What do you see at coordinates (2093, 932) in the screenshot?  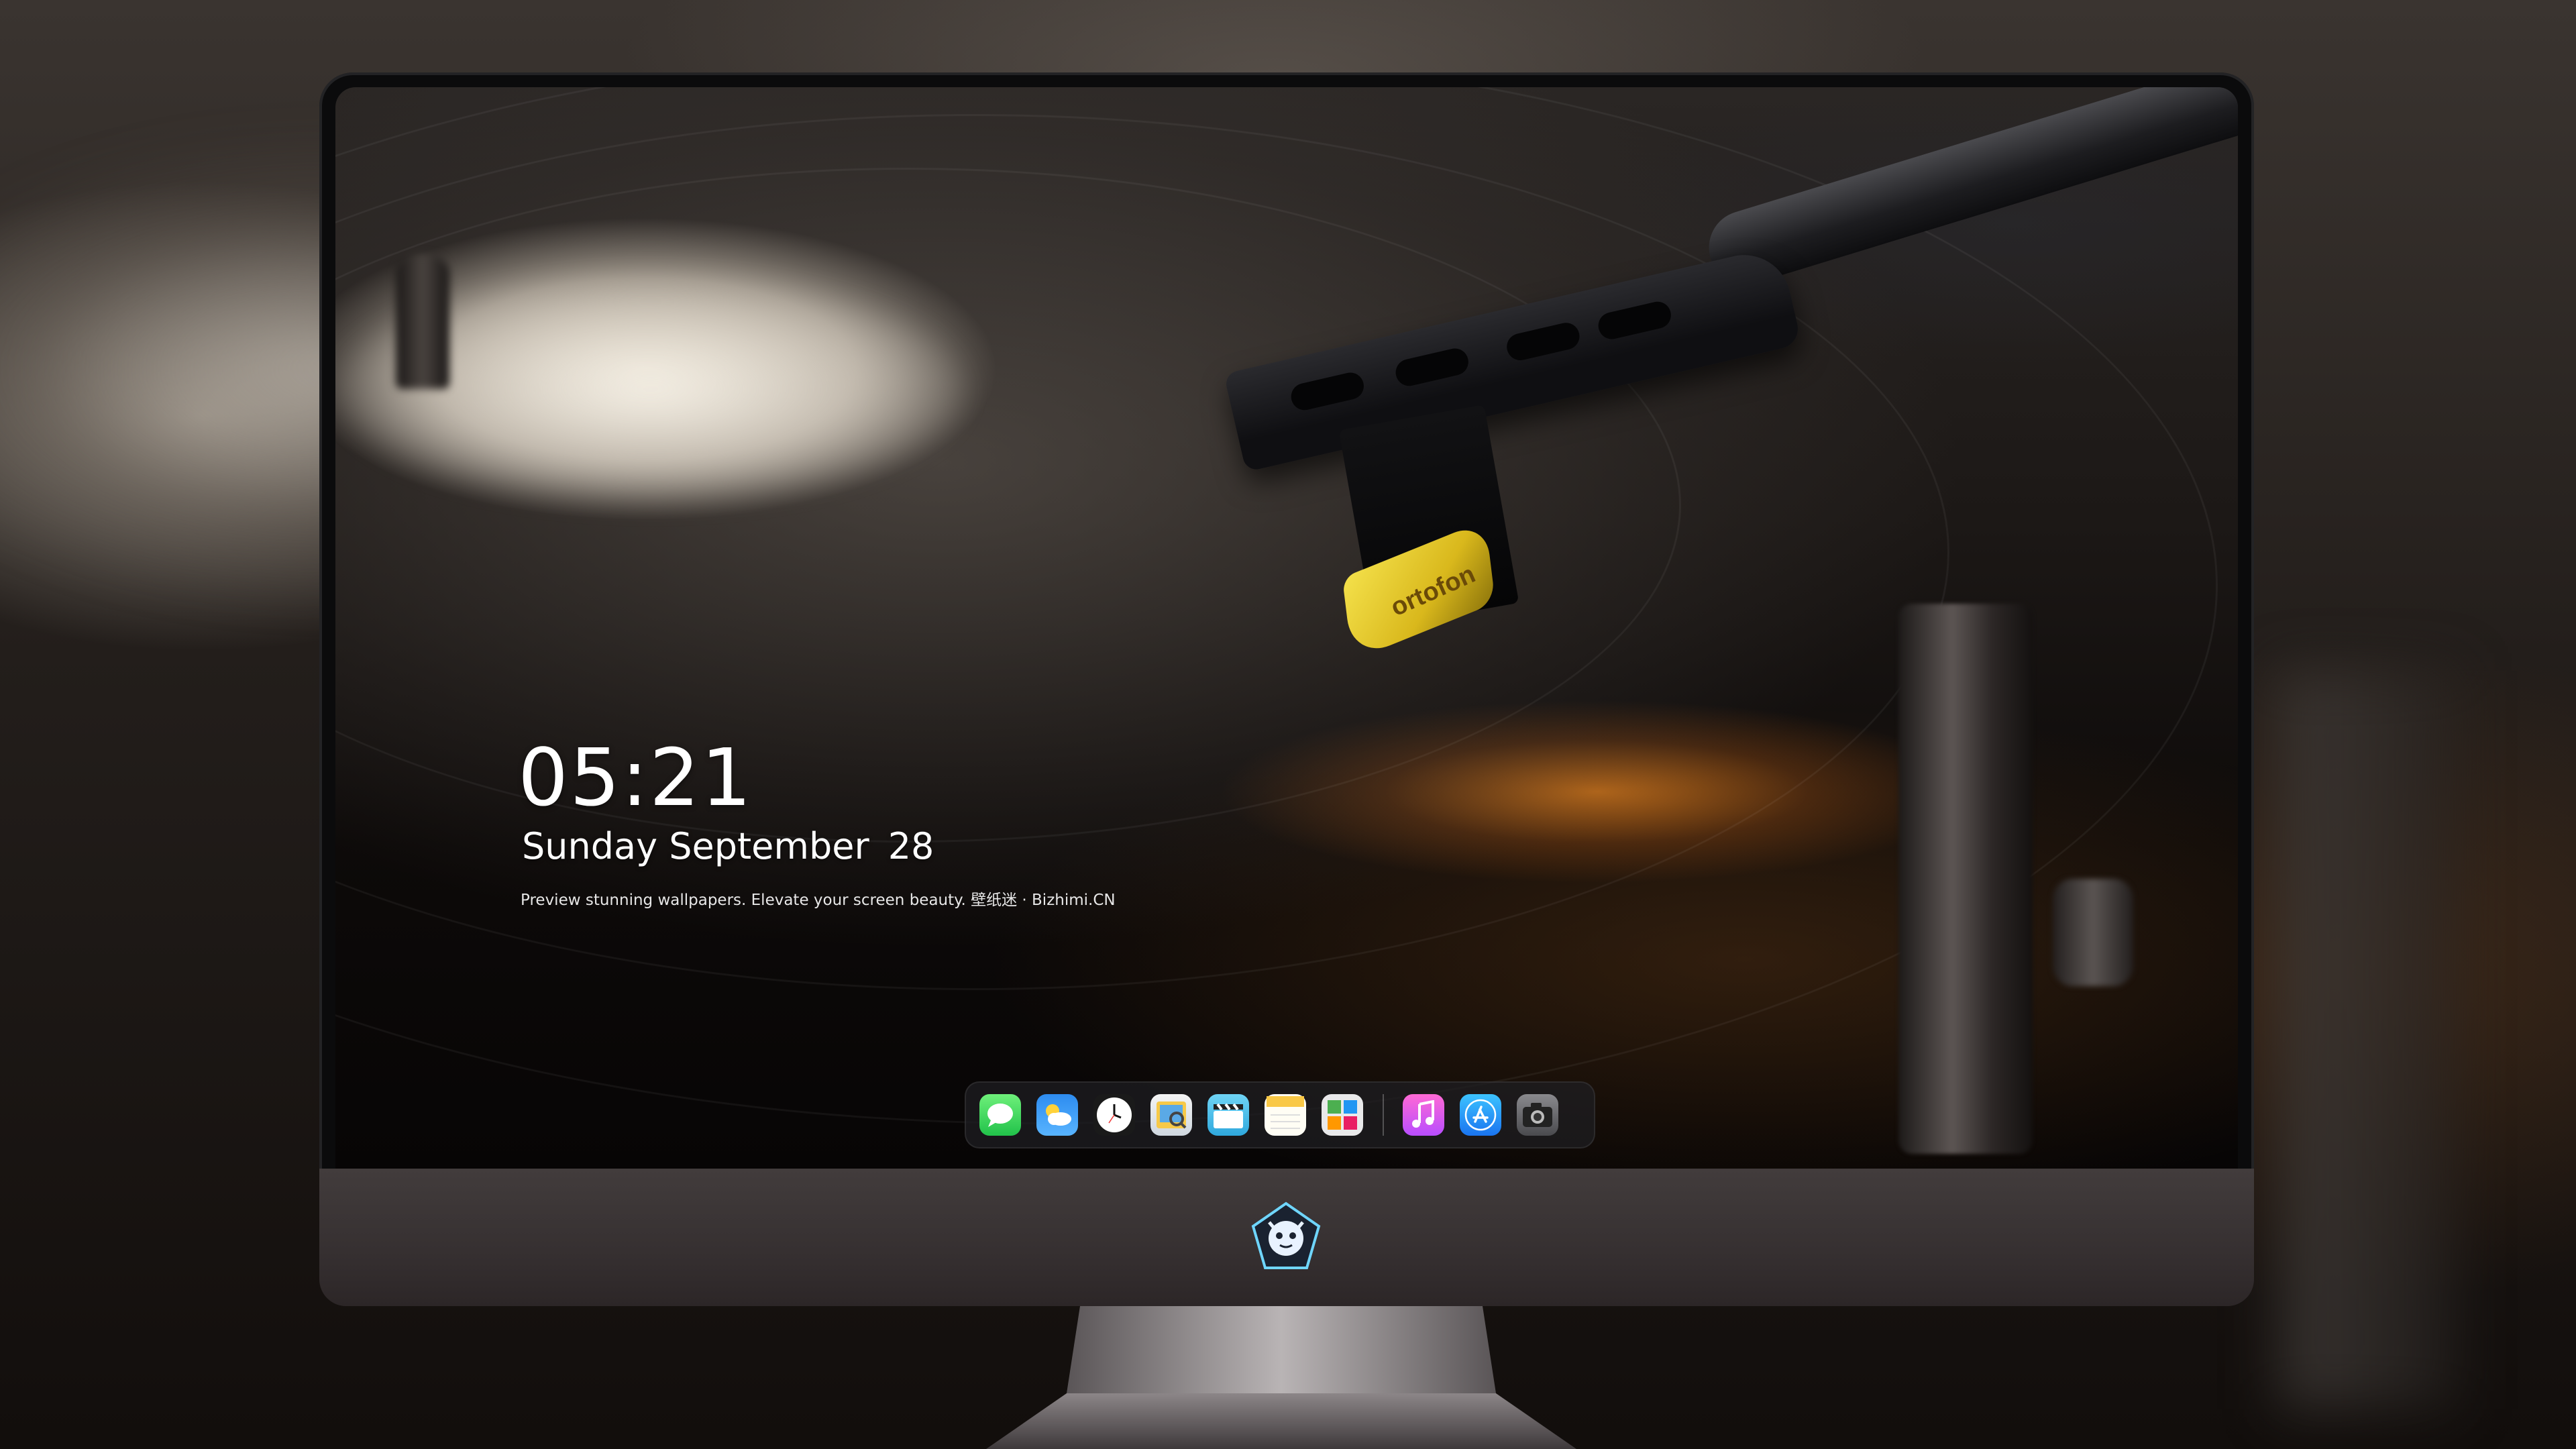 I see `turntable-knob` at bounding box center [2093, 932].